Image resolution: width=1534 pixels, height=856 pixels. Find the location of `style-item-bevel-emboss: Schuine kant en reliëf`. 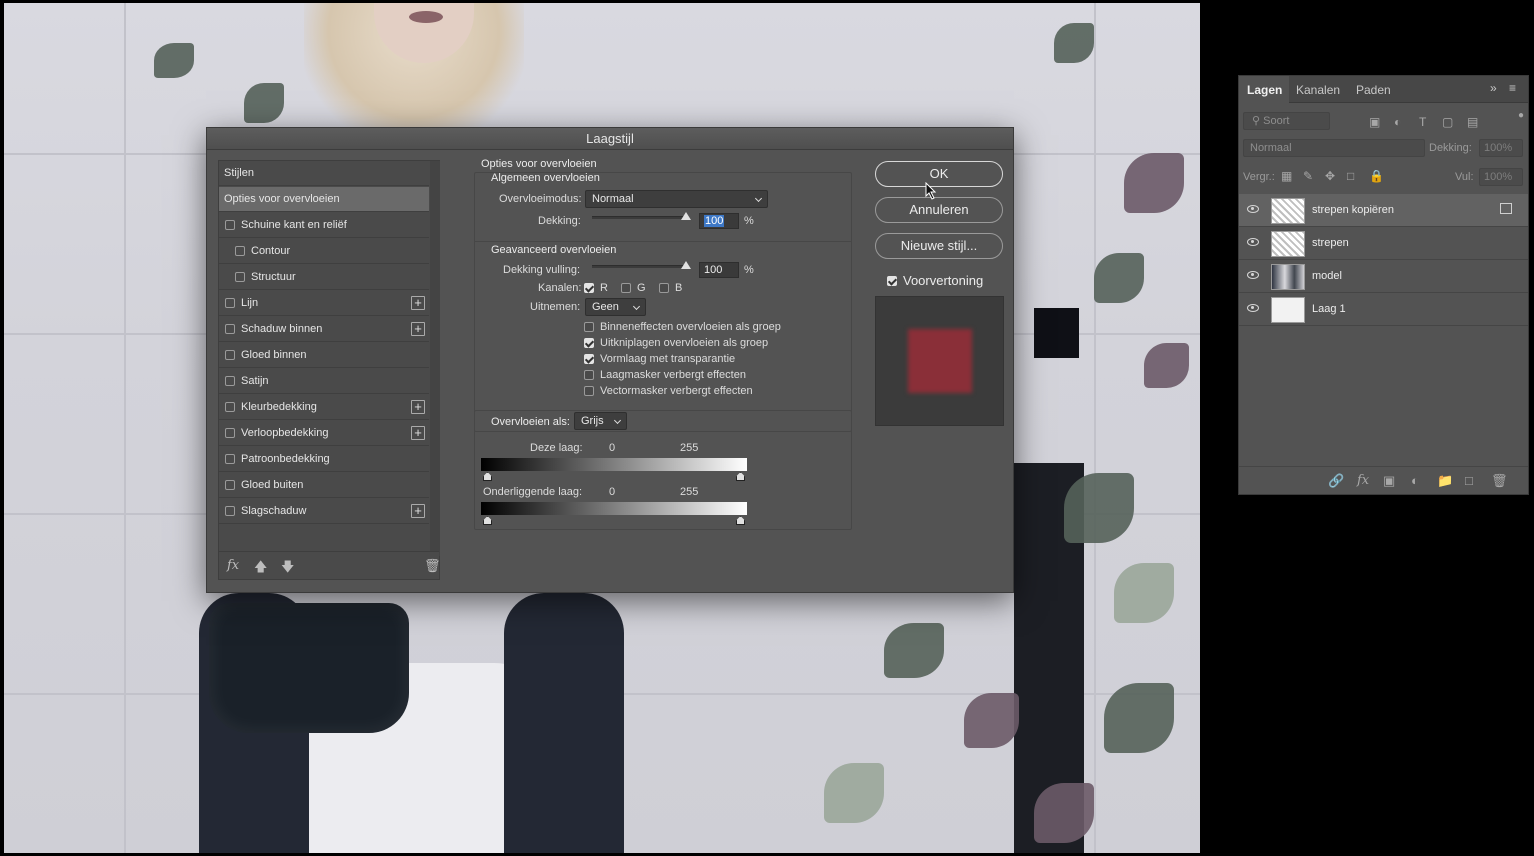

style-item-bevel-emboss: Schuine kant en reliëf is located at coordinates (324, 225).